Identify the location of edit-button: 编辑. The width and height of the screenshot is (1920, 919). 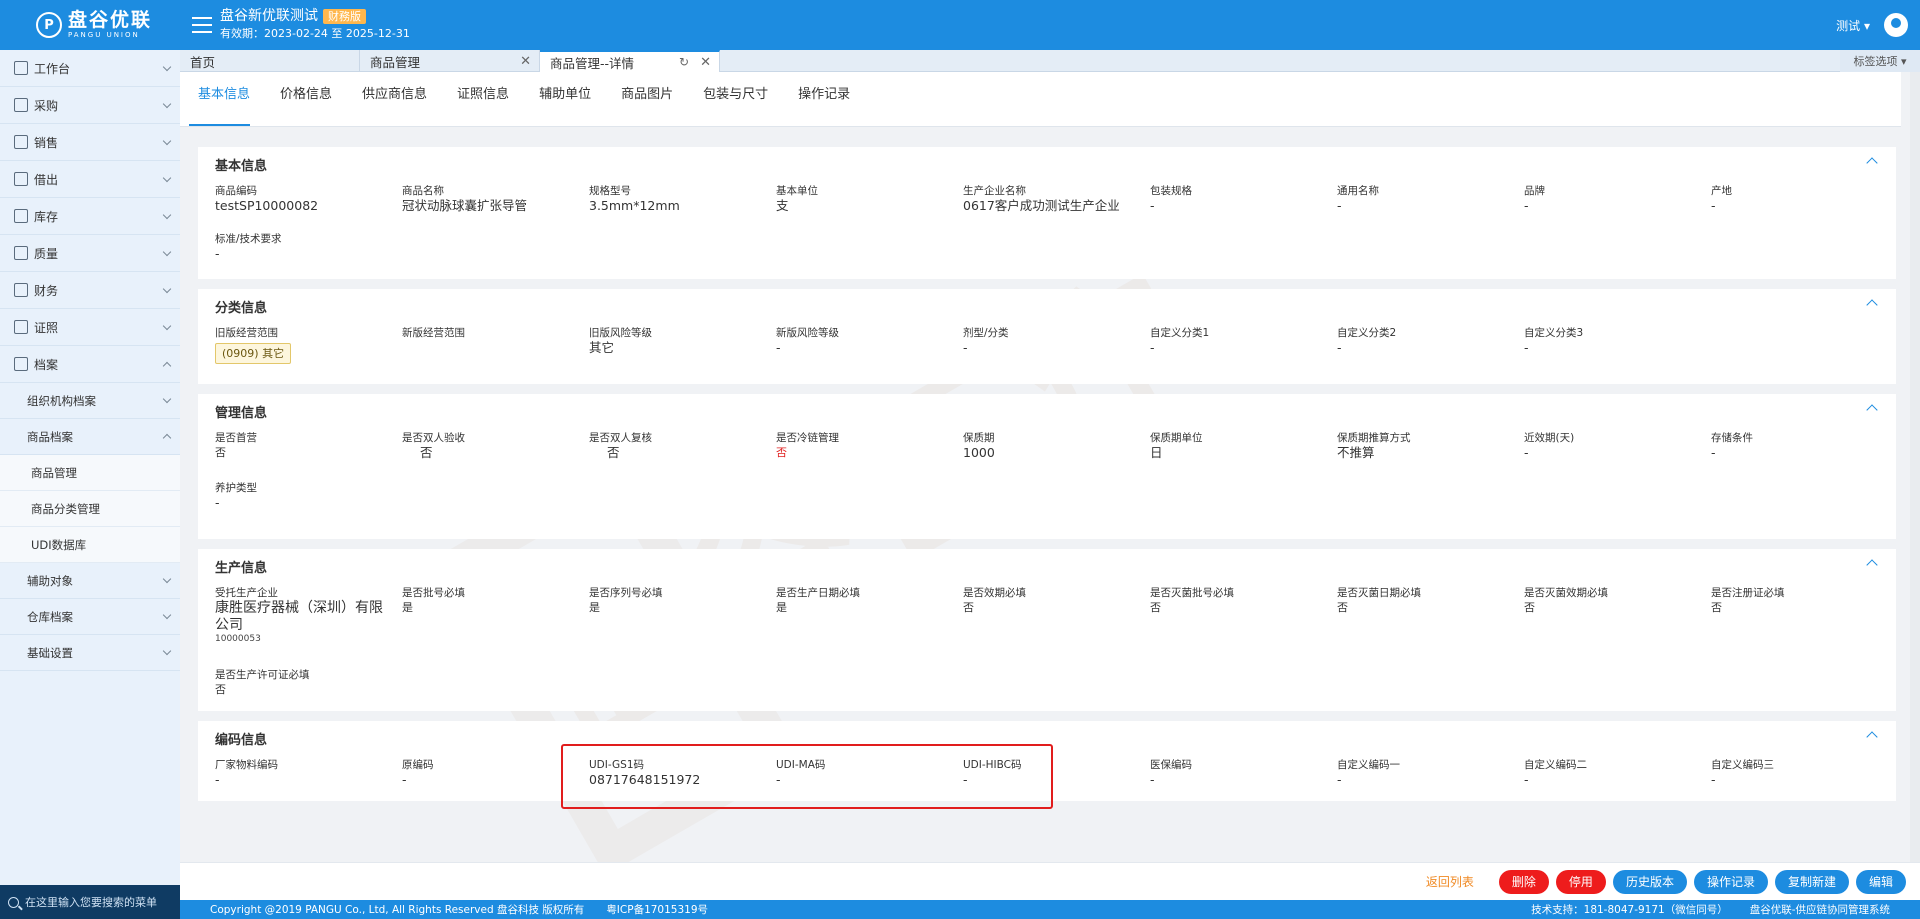
(1880, 881).